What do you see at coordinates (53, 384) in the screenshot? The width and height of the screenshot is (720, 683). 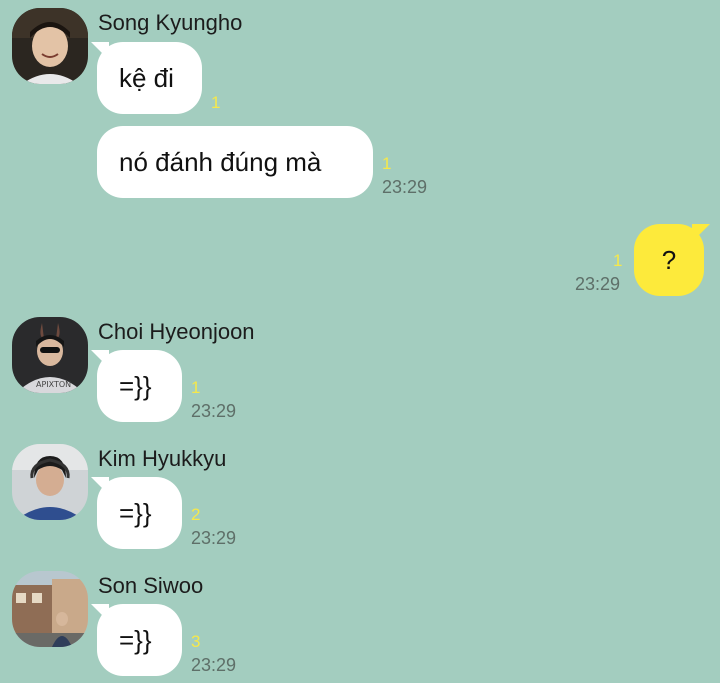 I see `svg-text: APIXTON` at bounding box center [53, 384].